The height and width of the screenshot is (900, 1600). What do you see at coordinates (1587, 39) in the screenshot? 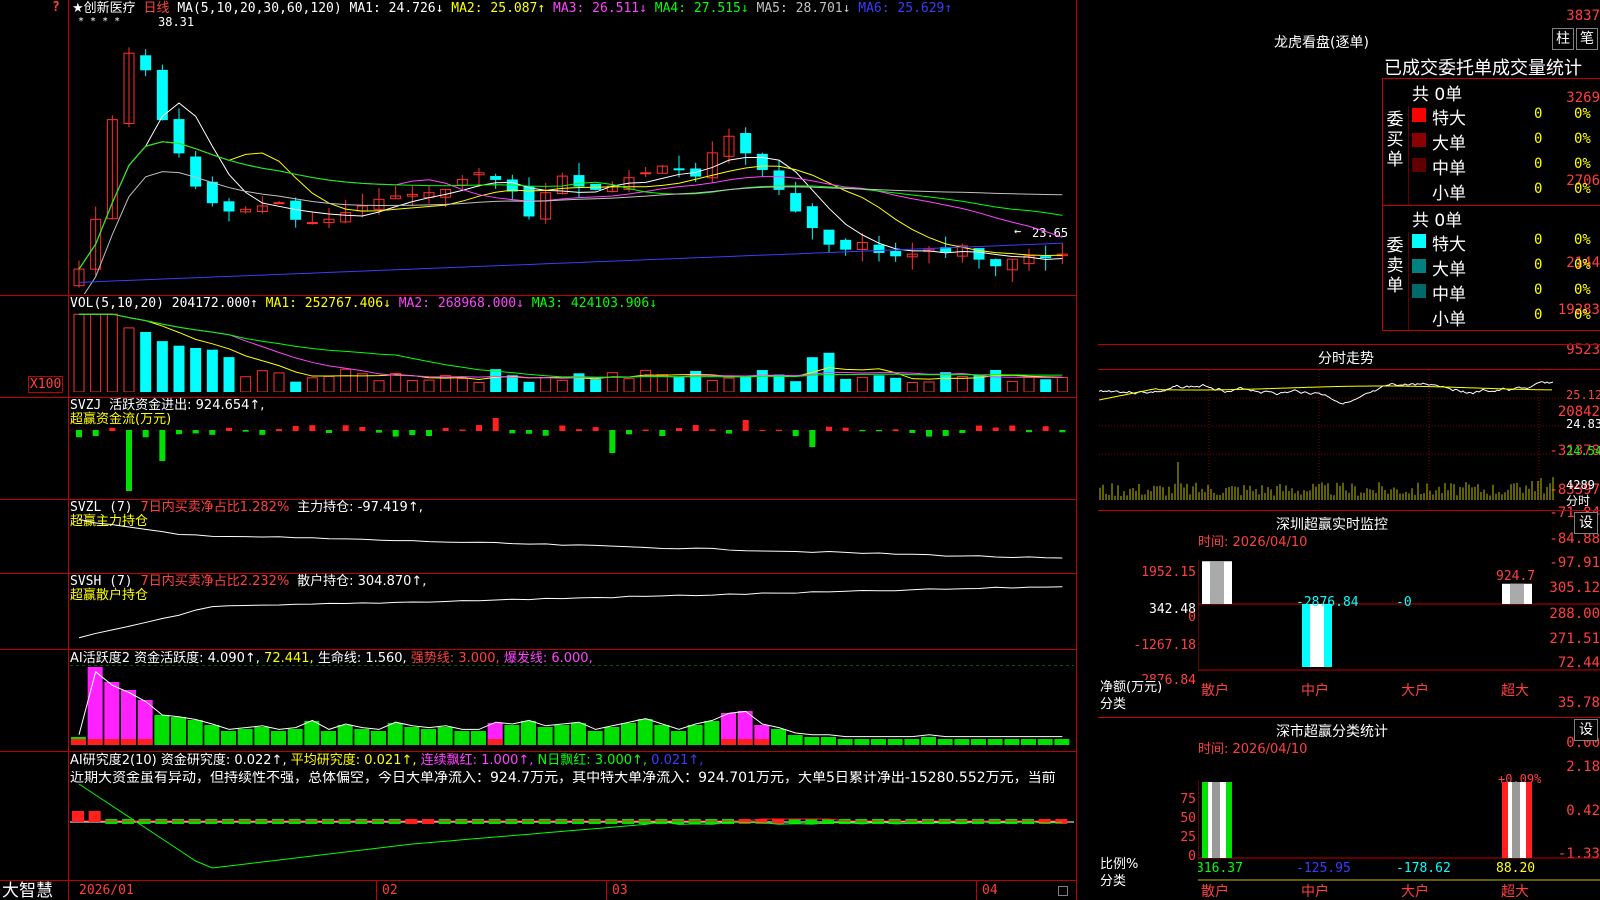
I see `tick-mode-button: 笔` at bounding box center [1587, 39].